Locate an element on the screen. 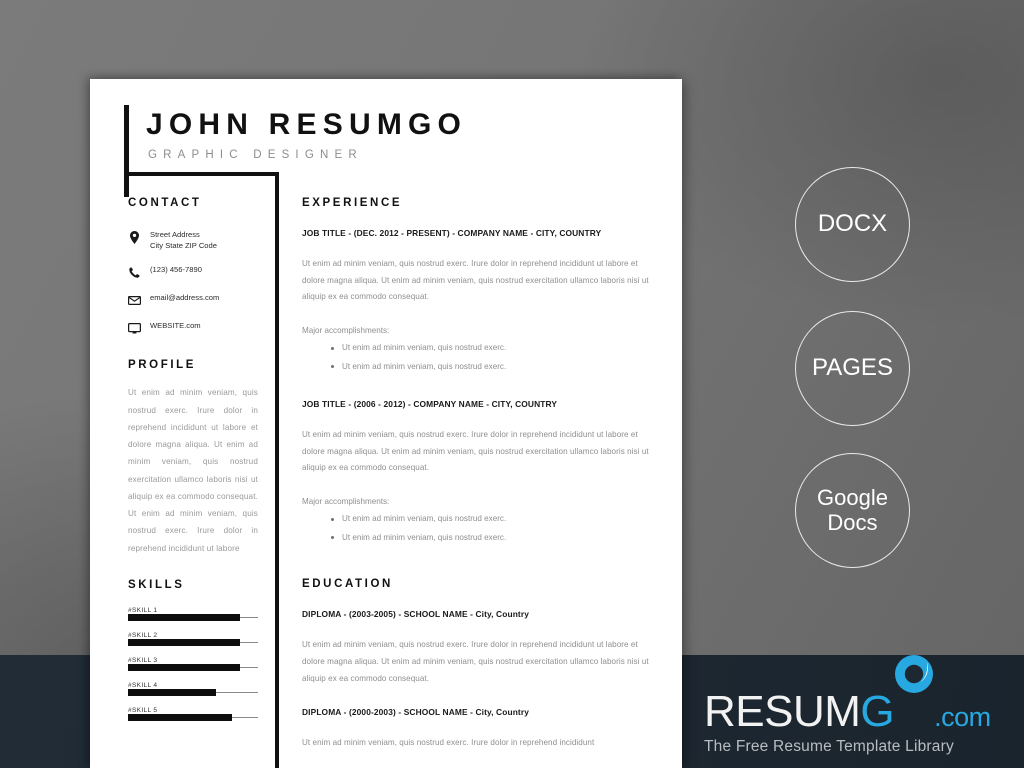 This screenshot has height=768, width=1024. badge-google-docs: Google Docs is located at coordinates (852, 510).